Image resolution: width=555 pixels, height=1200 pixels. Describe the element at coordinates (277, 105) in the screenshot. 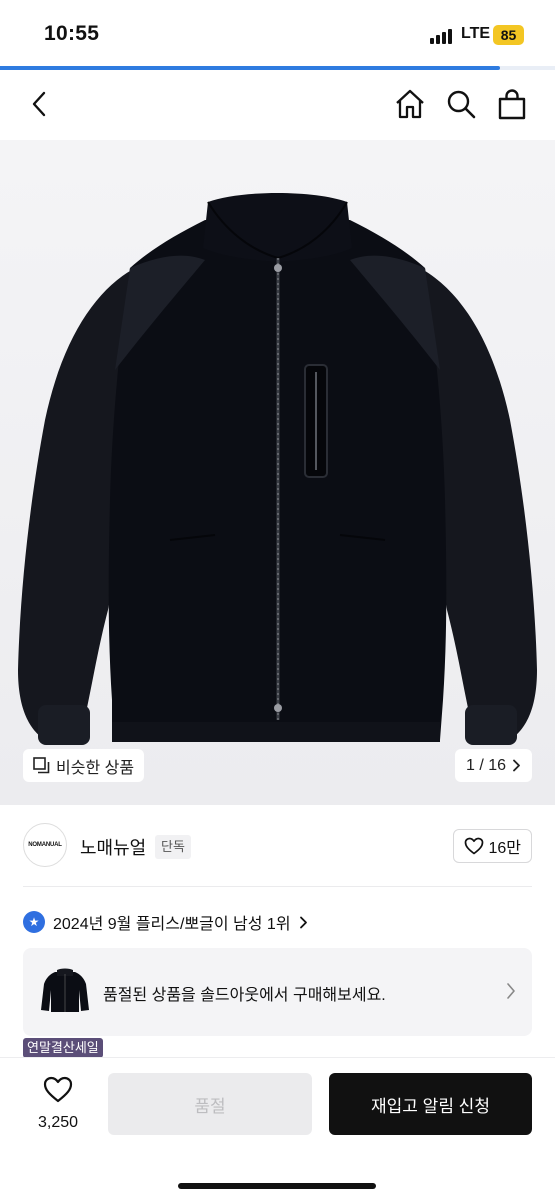

I see `top-nav` at that location.